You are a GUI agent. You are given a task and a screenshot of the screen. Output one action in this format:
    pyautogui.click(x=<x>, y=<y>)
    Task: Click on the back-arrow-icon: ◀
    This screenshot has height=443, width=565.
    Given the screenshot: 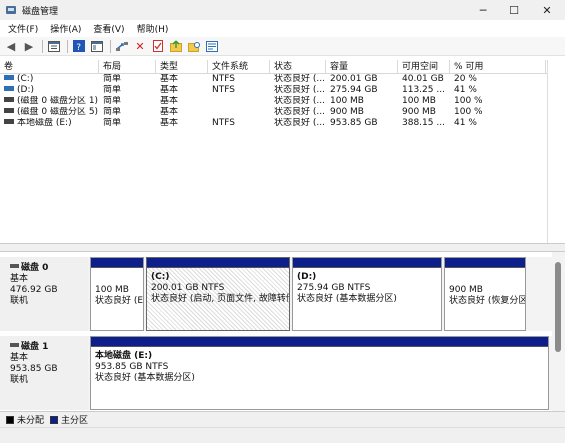 What is the action you would take?
    pyautogui.click(x=11, y=46)
    